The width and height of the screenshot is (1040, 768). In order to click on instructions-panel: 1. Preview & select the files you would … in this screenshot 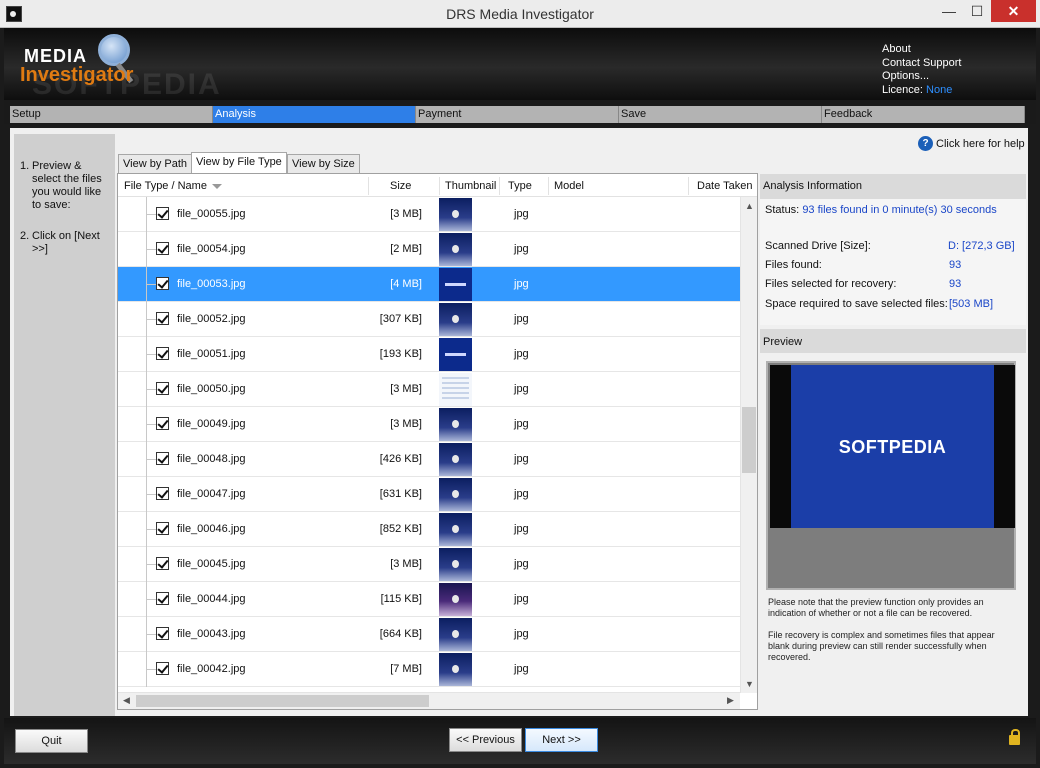, I will do `click(64, 425)`.